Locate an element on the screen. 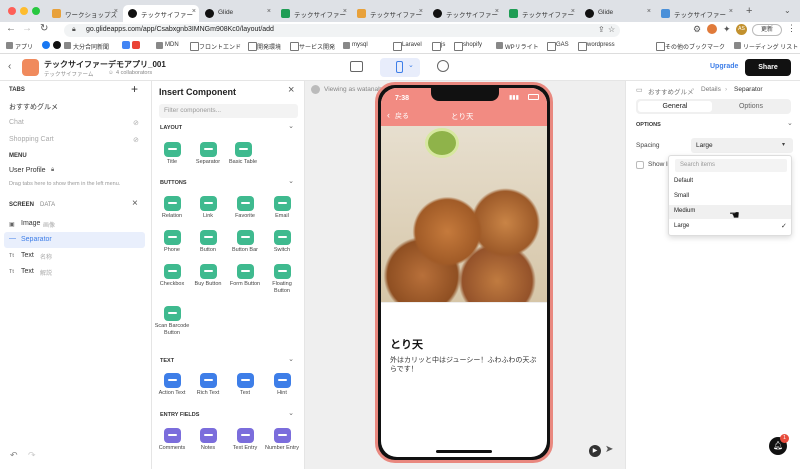 The height and width of the screenshot is (469, 800). component-favorite: Favorite is located at coordinates (245, 208).